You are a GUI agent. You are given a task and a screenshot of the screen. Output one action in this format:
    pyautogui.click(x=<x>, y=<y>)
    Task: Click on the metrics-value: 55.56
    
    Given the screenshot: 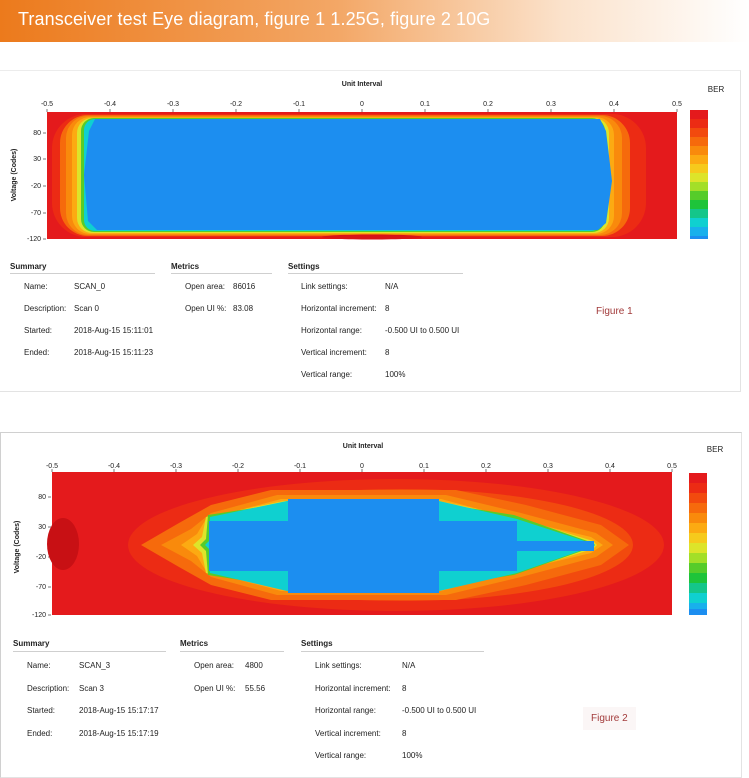 What is the action you would take?
    pyautogui.click(x=255, y=688)
    